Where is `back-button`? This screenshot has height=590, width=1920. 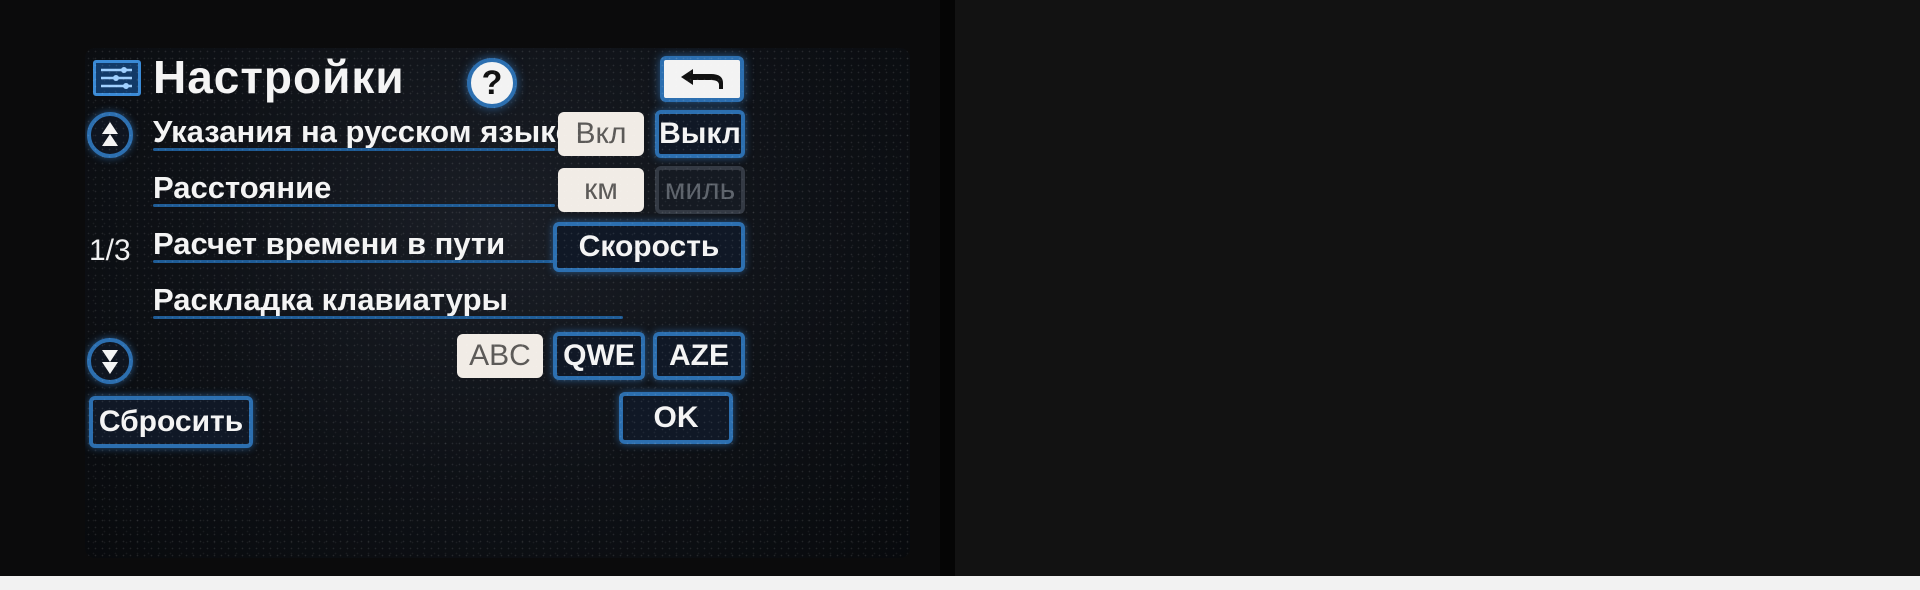
back-button is located at coordinates (702, 79).